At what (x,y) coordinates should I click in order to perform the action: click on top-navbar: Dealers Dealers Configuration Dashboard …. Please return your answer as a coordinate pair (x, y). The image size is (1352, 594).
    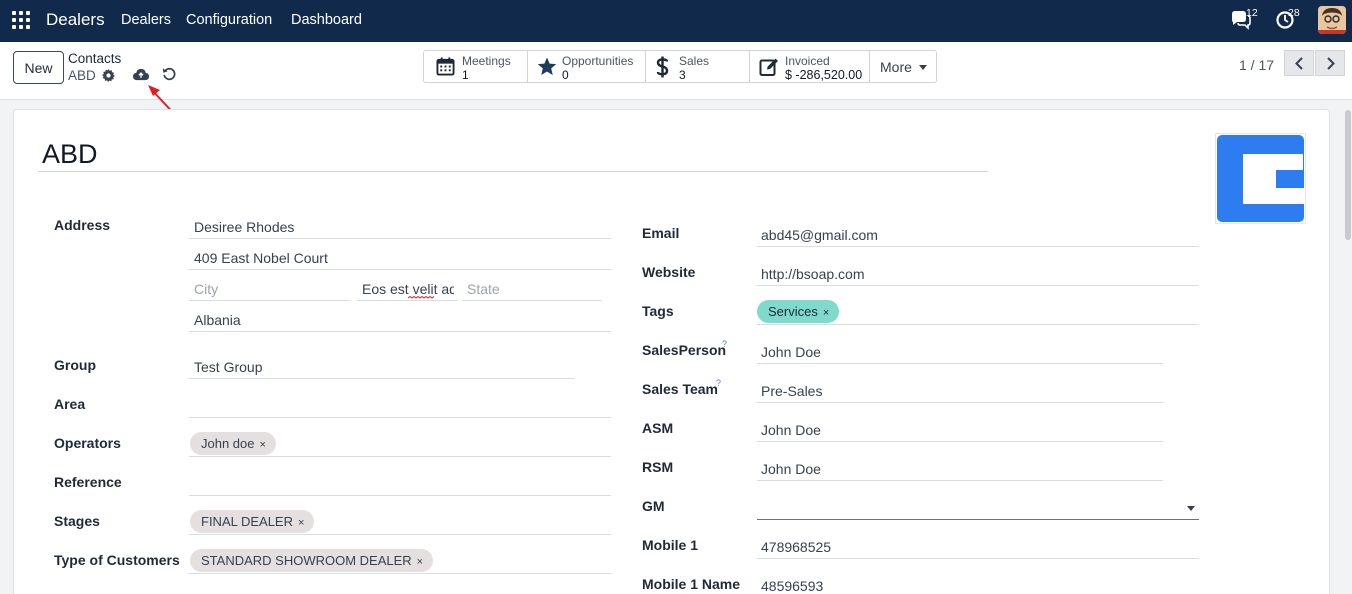
    Looking at the image, I should click on (676, 21).